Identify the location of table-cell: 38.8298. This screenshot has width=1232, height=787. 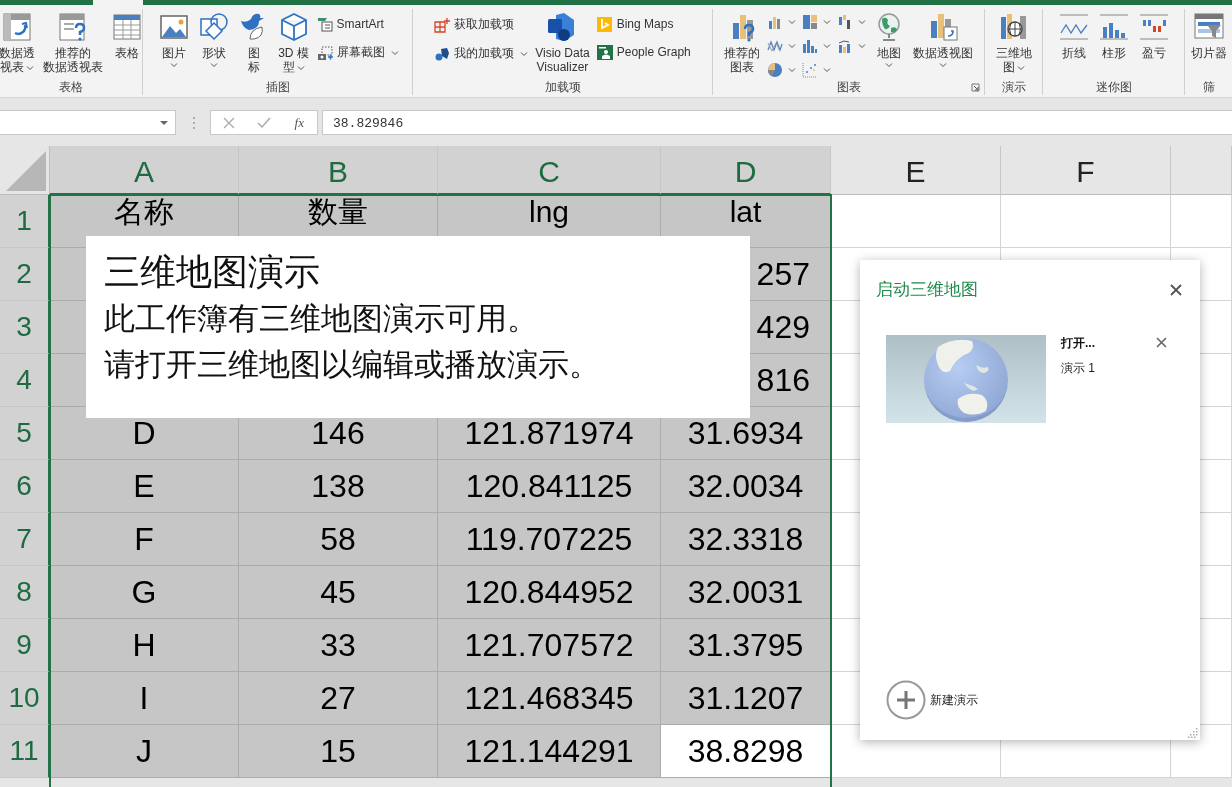
(746, 751).